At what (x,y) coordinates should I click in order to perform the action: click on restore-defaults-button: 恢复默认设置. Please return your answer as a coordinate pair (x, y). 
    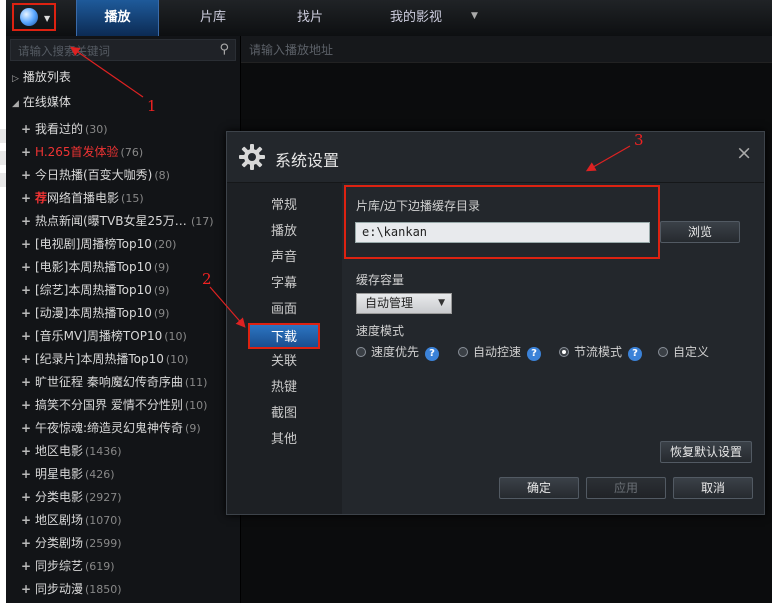
    Looking at the image, I should click on (706, 452).